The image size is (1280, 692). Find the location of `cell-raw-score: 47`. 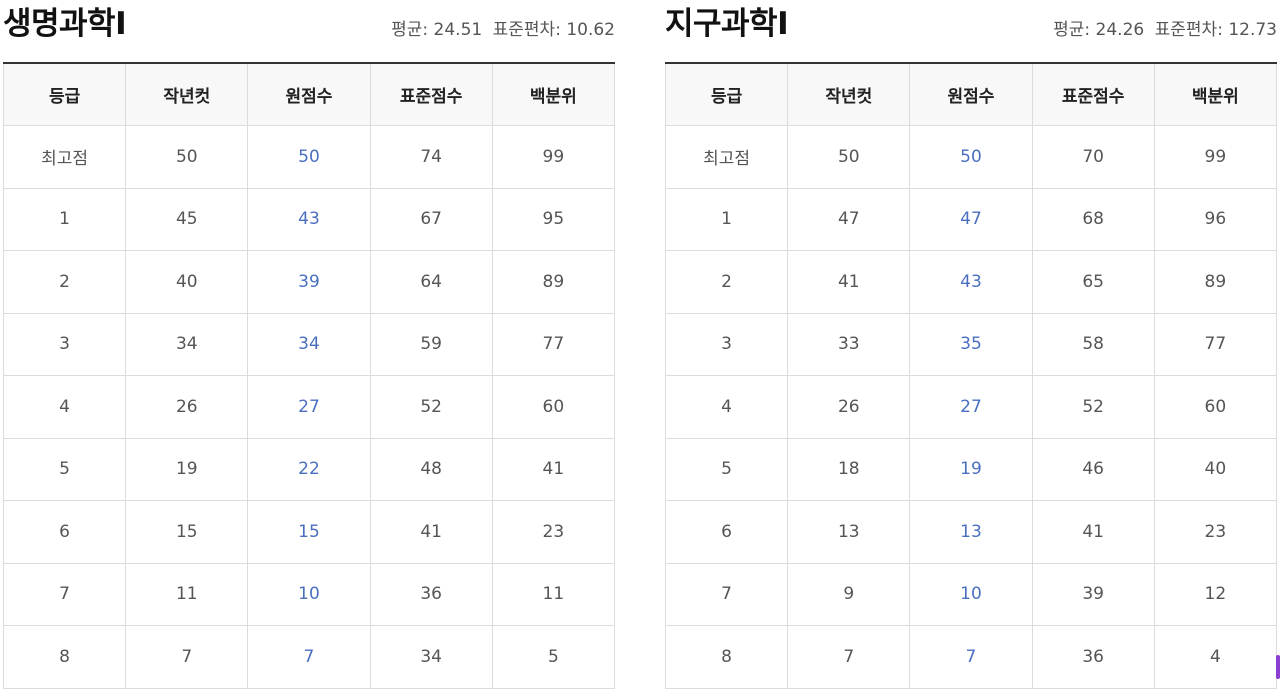

cell-raw-score: 47 is located at coordinates (971, 219).